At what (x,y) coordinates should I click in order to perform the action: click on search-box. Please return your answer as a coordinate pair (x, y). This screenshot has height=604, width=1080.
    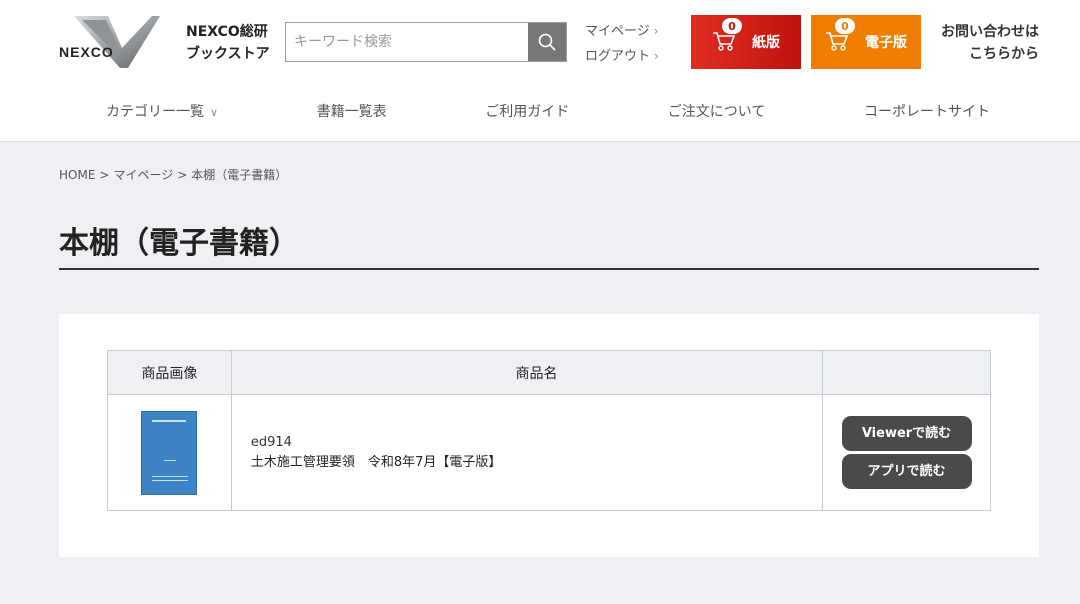
    Looking at the image, I should click on (426, 42).